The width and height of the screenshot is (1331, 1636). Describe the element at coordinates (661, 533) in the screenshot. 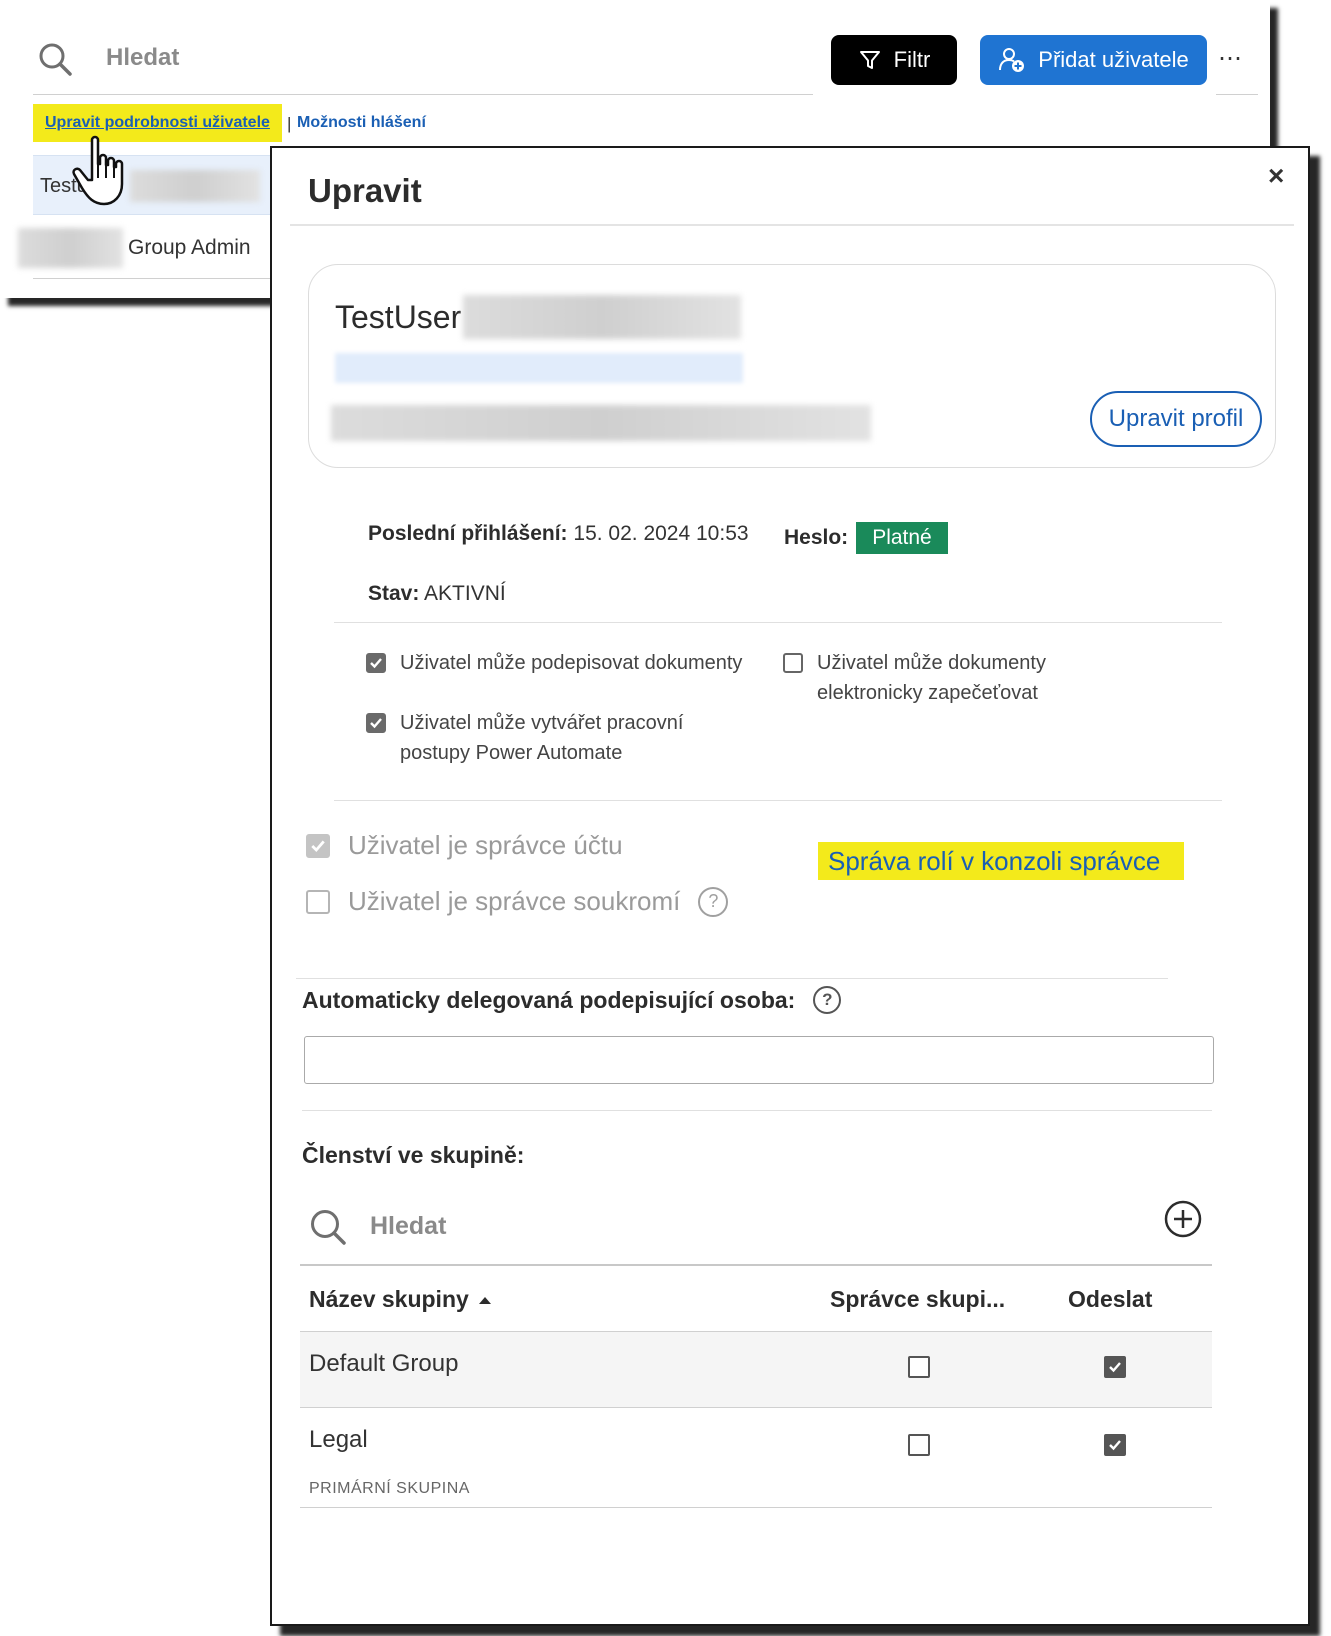

I see `last-login-value: 15. 02. 2024 10:53` at that location.